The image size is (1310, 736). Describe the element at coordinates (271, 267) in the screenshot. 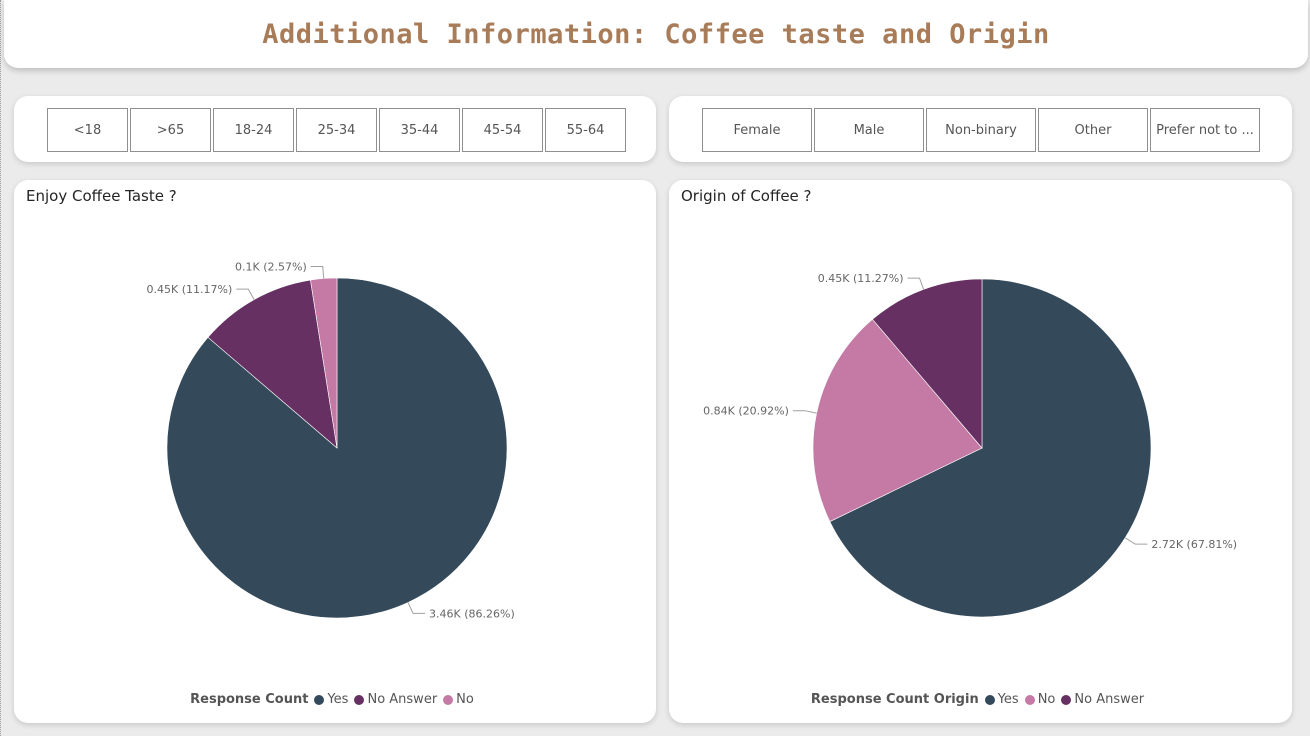

I see `enjoy-taste-data-label-no: 0.1K (2.57%)` at that location.